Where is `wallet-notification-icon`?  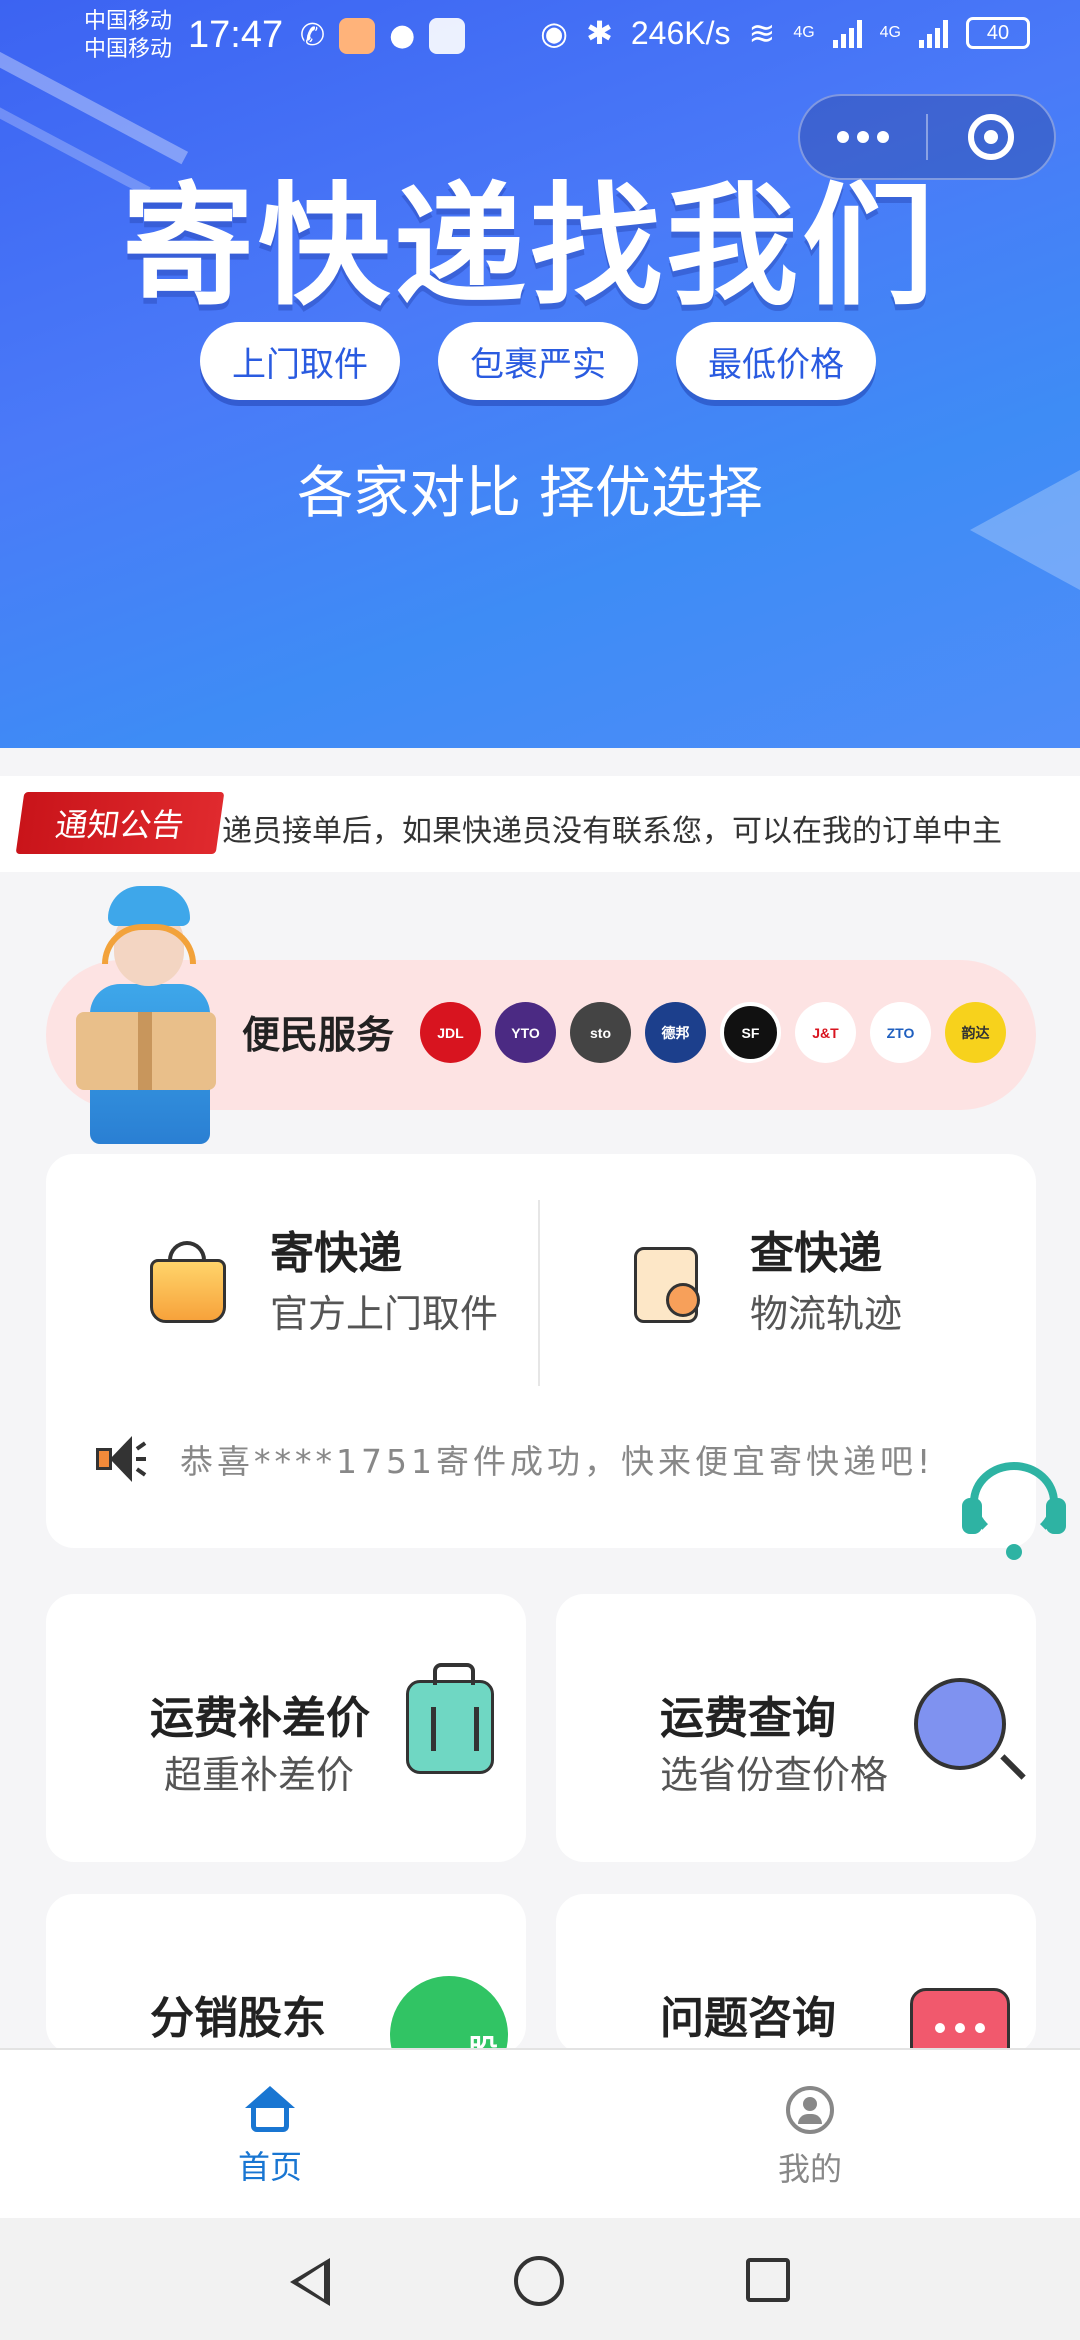
wallet-notification-icon is located at coordinates (447, 36).